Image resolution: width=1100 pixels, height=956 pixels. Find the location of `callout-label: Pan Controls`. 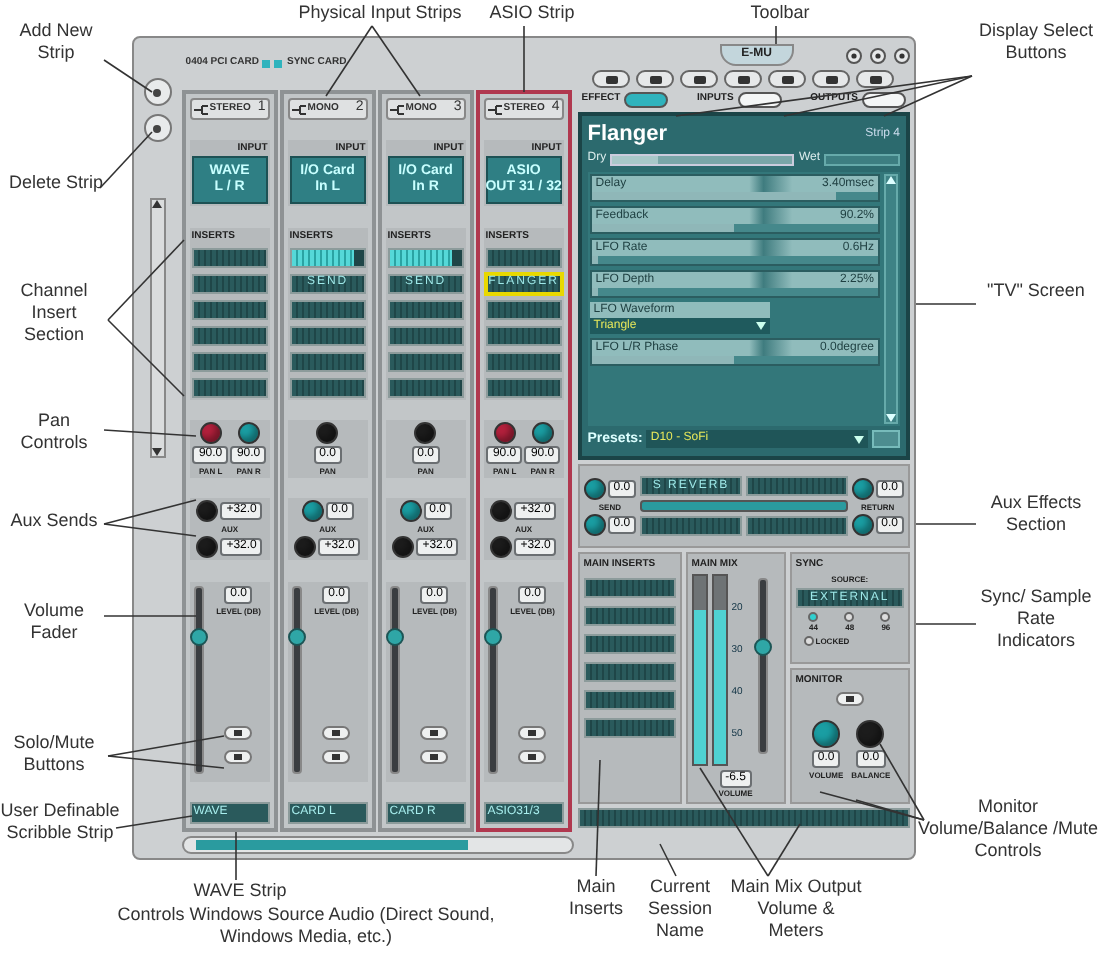

callout-label: Pan Controls is located at coordinates (54, 432).